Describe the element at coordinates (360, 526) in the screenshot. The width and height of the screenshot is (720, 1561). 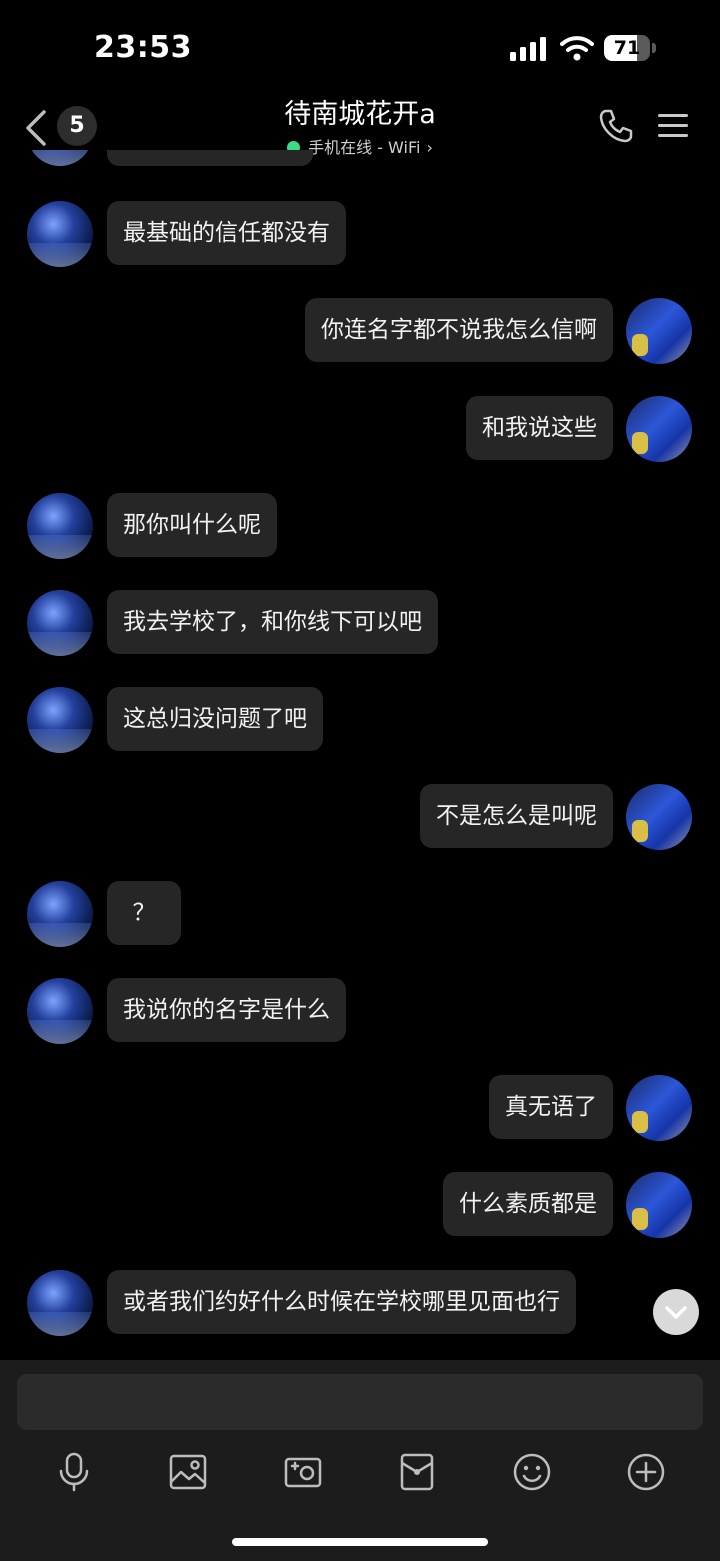
I see `message-row: 那你叫什么呢` at that location.